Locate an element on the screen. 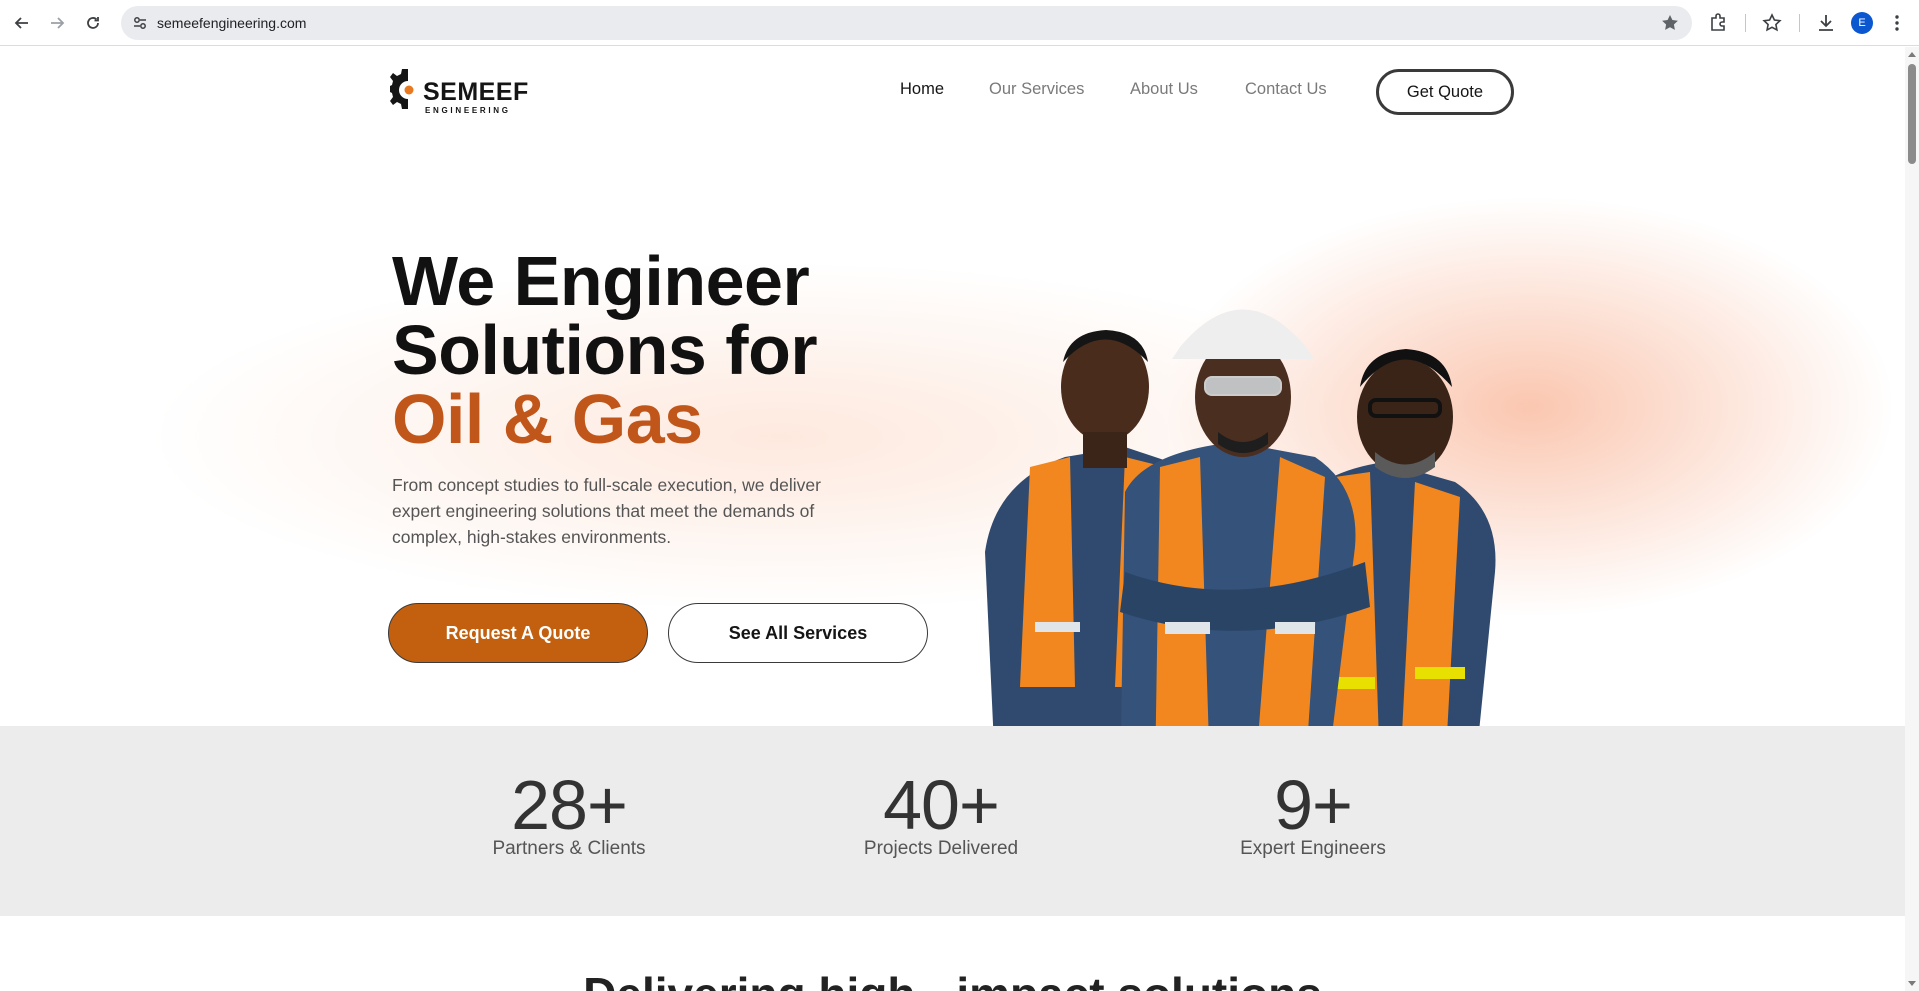 The height and width of the screenshot is (991, 1919). back-button is located at coordinates (22, 23).